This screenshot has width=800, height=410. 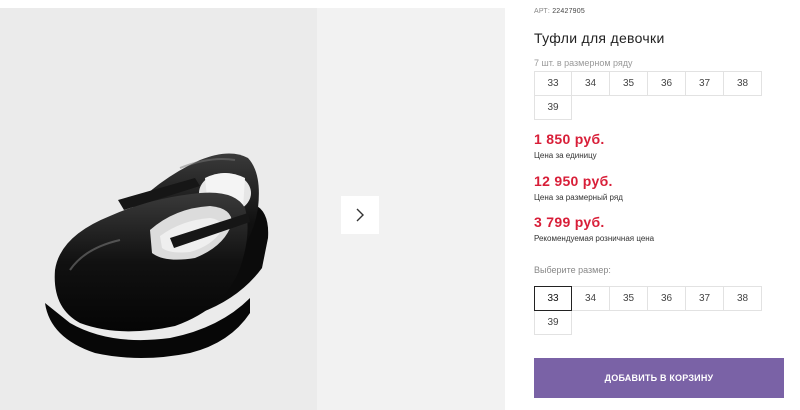 I want to click on size-option-33: 33, so click(x=553, y=298).